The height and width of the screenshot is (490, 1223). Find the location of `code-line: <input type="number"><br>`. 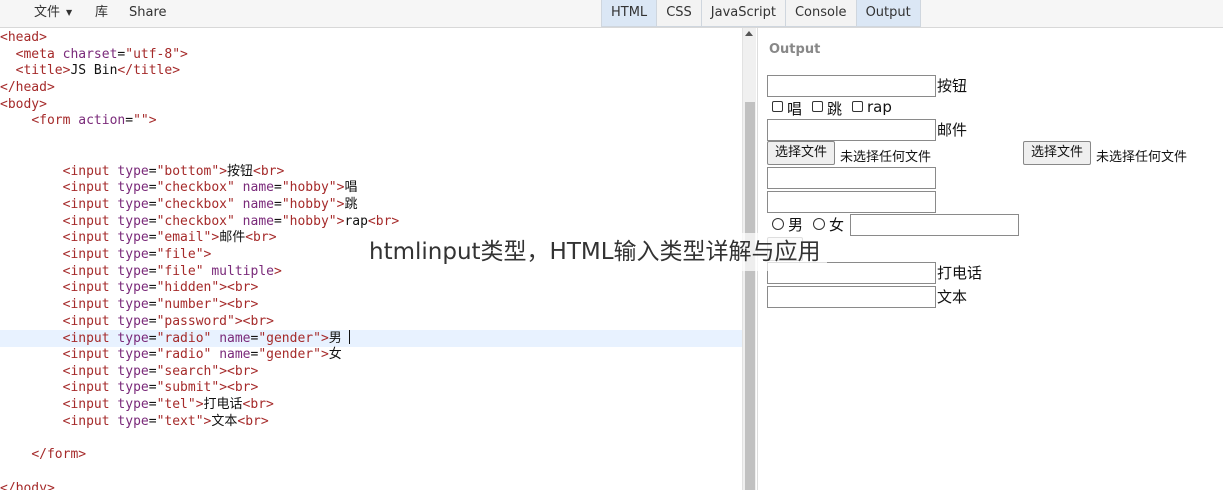

code-line: <input type="number"><br> is located at coordinates (371, 305).